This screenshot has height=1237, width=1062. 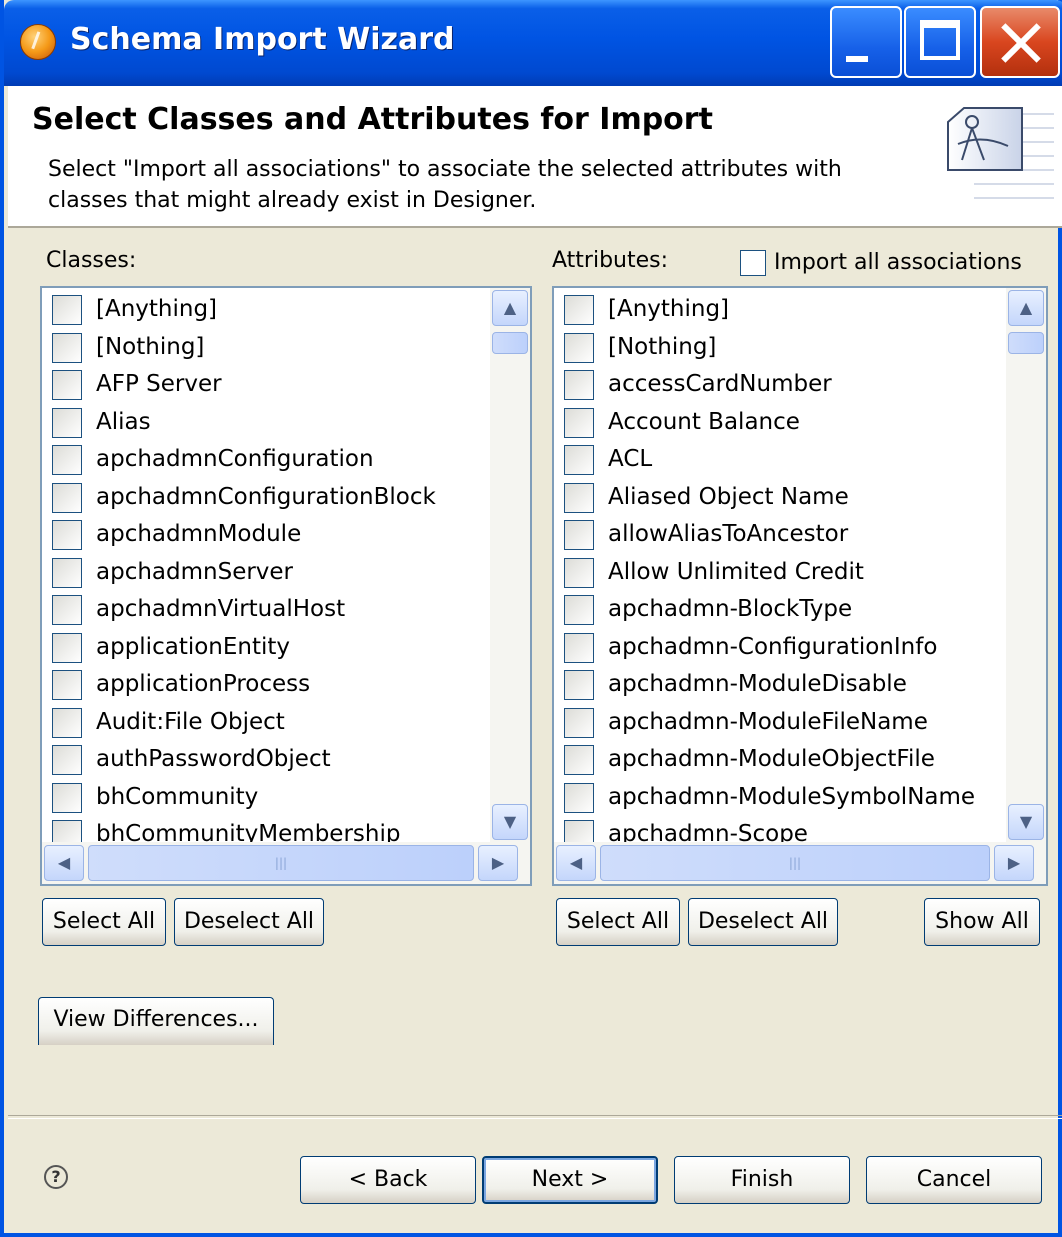 I want to click on attribute-item-label: apchadmn-ModuleFileName, so click(x=768, y=721).